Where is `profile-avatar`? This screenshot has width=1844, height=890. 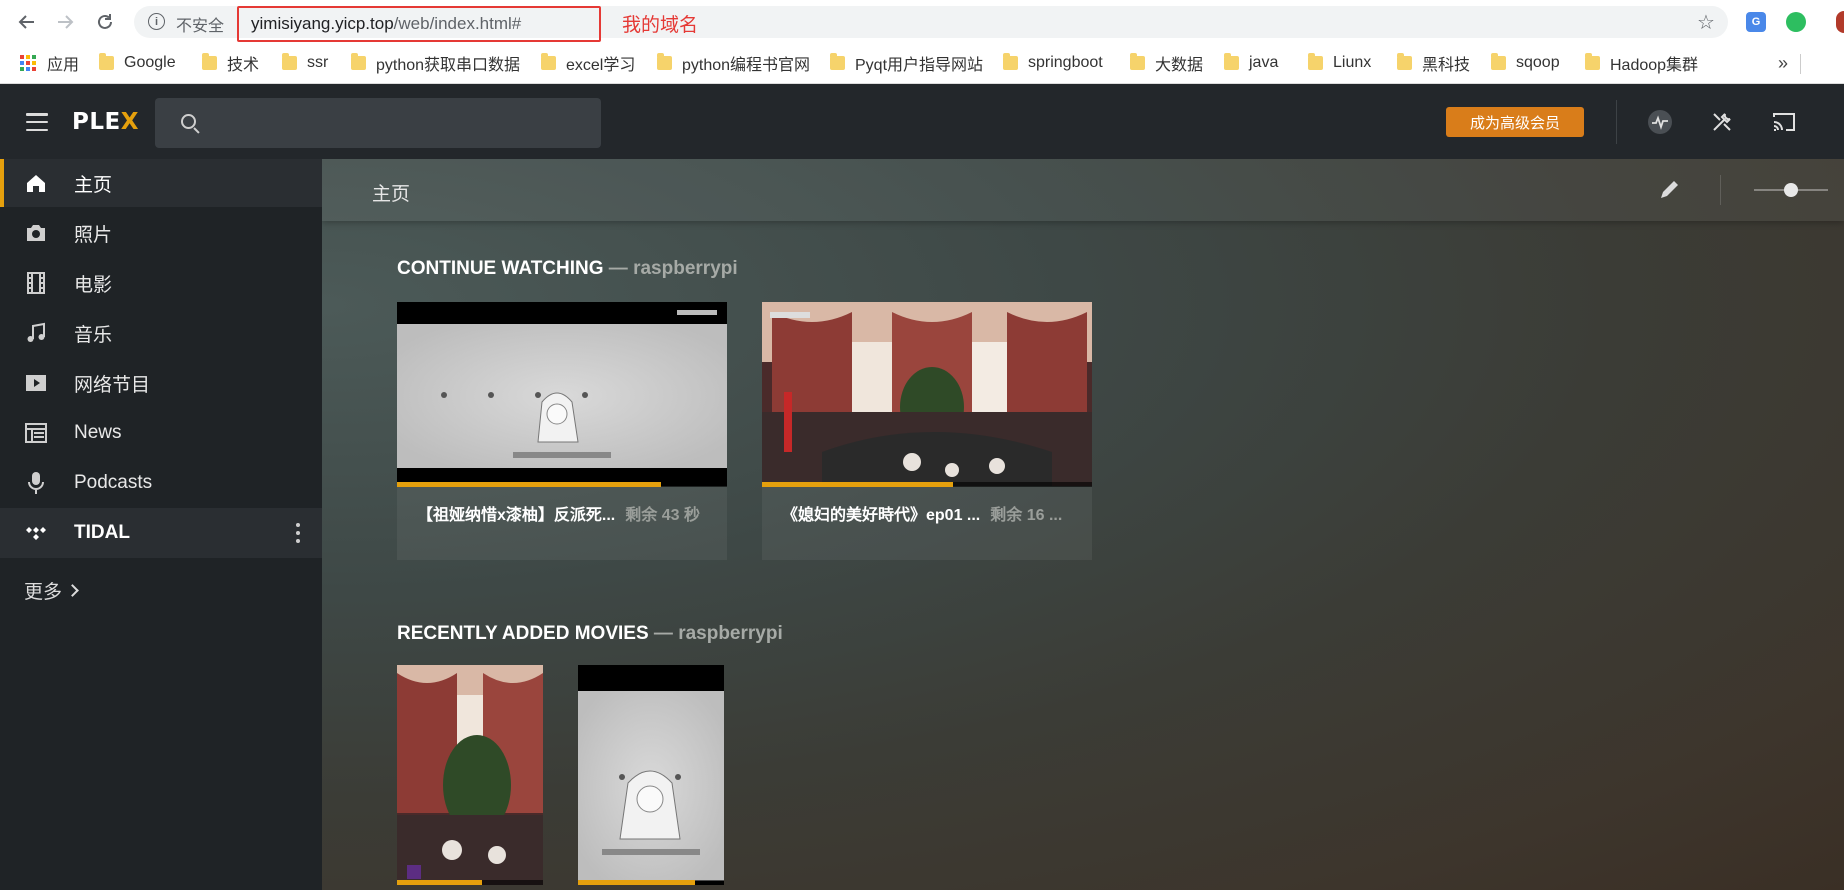 profile-avatar is located at coordinates (1840, 22).